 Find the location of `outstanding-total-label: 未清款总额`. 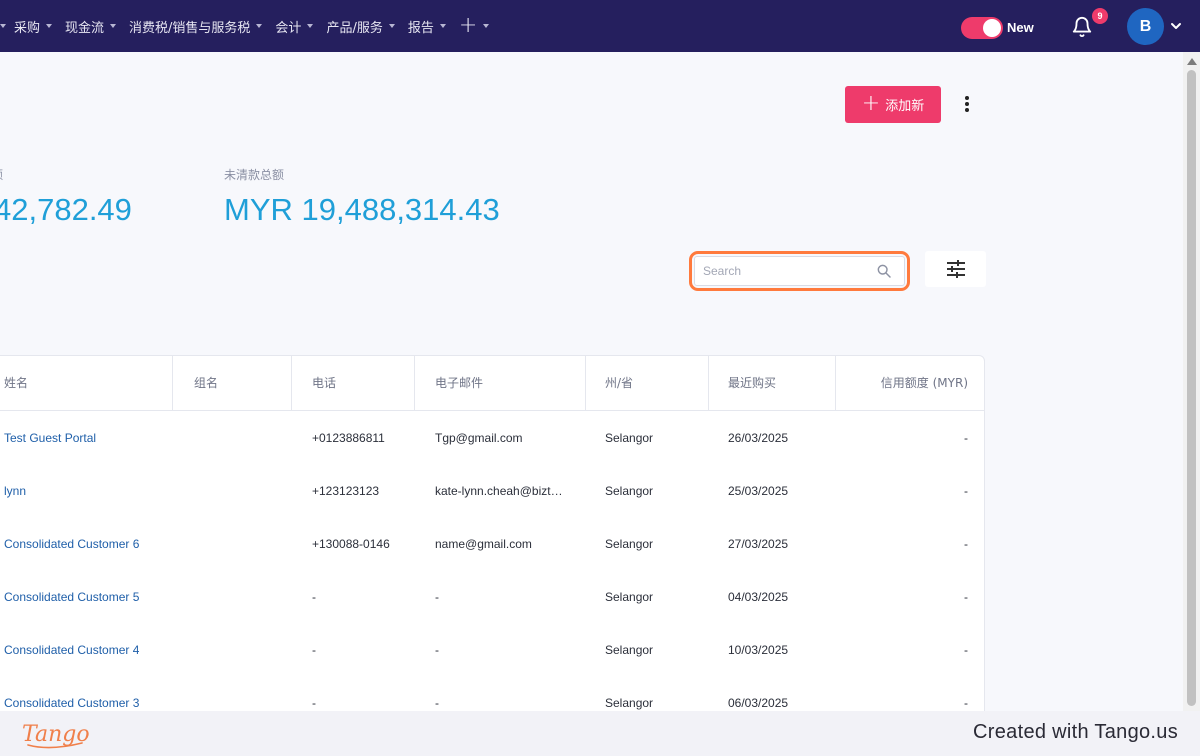

outstanding-total-label: 未清款总额 is located at coordinates (254, 175).